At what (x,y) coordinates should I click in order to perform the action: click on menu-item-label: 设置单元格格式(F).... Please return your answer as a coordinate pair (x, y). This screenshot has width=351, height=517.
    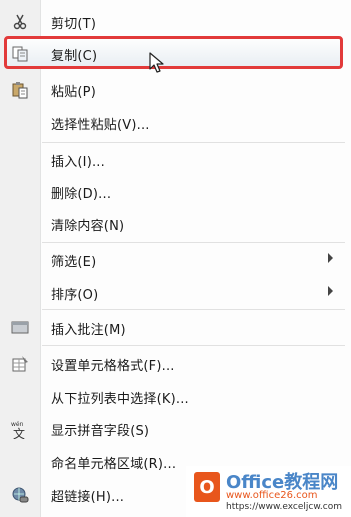
    Looking at the image, I should click on (113, 366).